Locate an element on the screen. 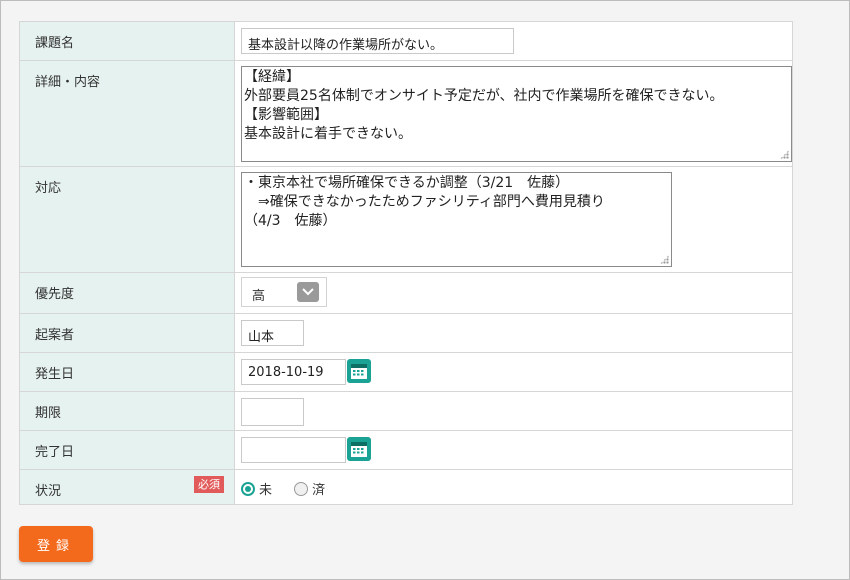  required-badge: 必須 is located at coordinates (209, 484).